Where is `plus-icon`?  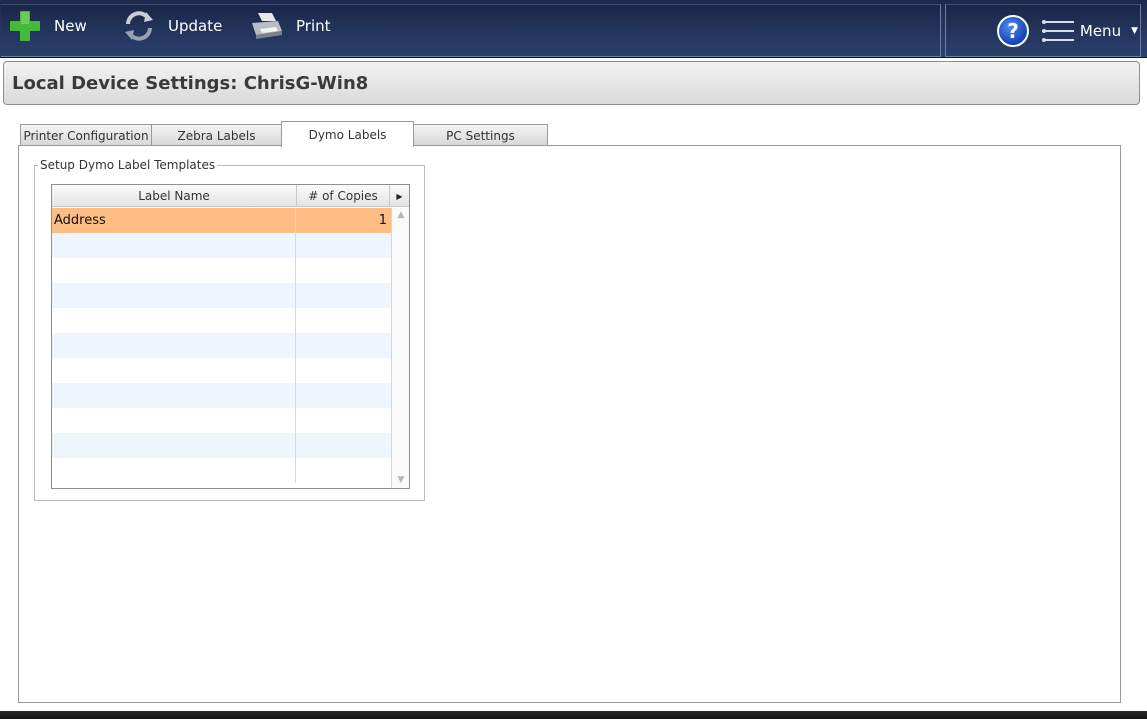 plus-icon is located at coordinates (25, 26).